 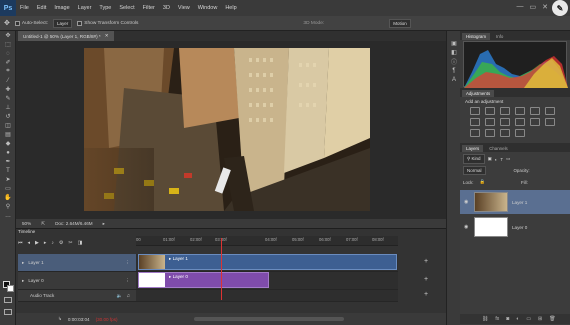 What do you see at coordinates (17, 23) in the screenshot?
I see `auto-select-checkbox` at bounding box center [17, 23].